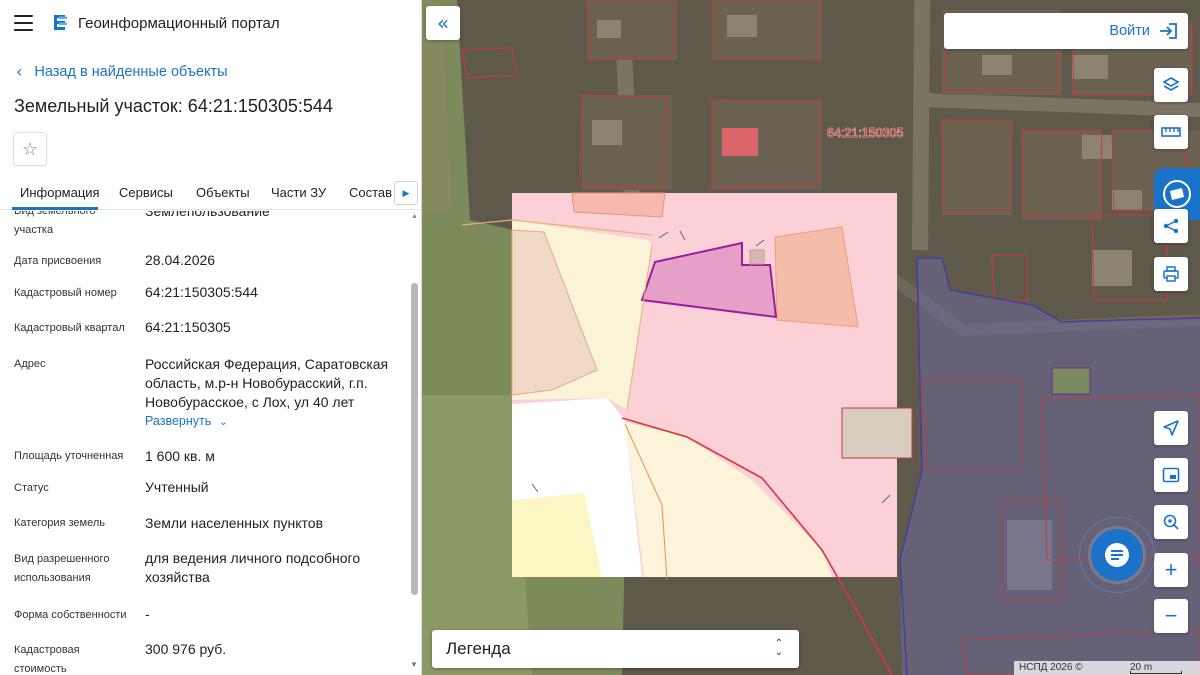 The width and height of the screenshot is (1200, 675). What do you see at coordinates (298, 192) in the screenshot?
I see `tab-parts: Части ЗУ` at bounding box center [298, 192].